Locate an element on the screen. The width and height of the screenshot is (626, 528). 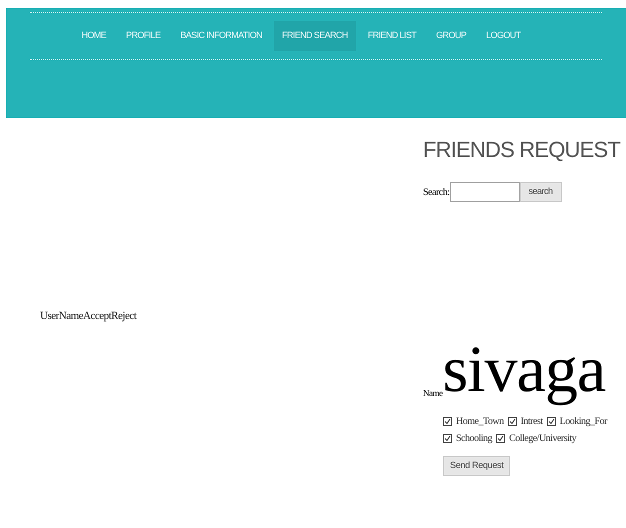
name-label: Name is located at coordinates (432, 393).